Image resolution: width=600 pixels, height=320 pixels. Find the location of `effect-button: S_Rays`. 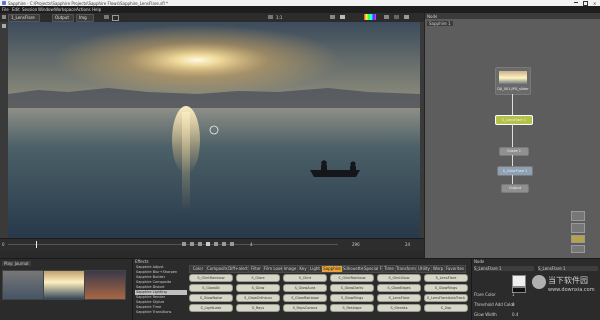

effect-button: S_Rays is located at coordinates (258, 308).